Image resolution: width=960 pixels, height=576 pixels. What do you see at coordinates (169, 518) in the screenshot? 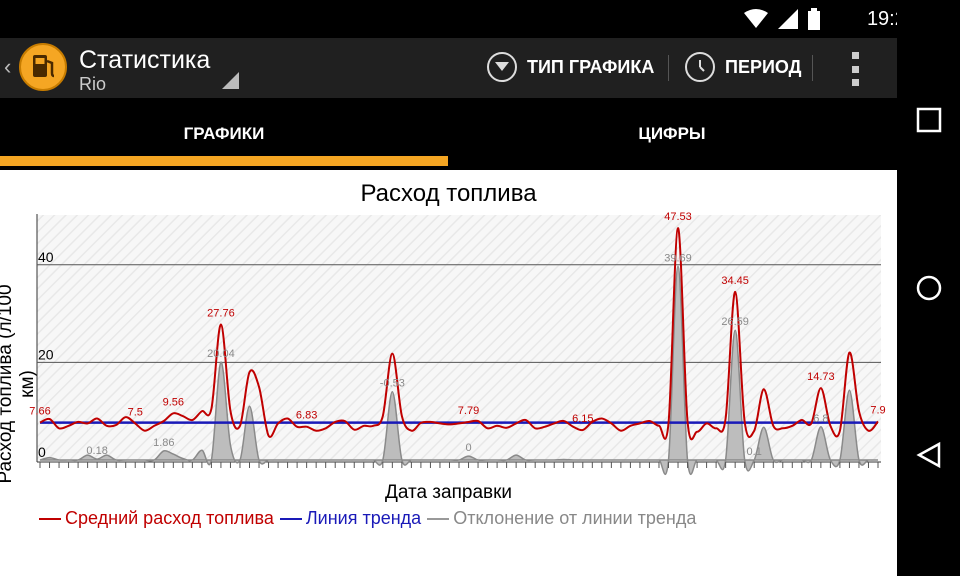
I see `legend-avg: Средний расход топлива` at bounding box center [169, 518].